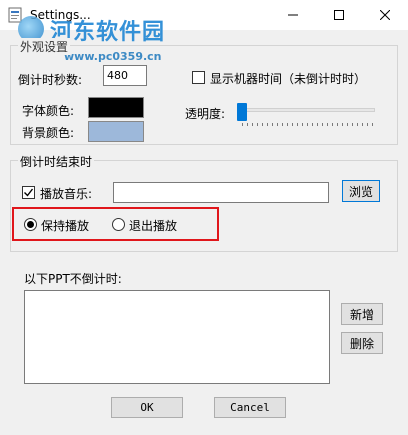 This screenshot has height=435, width=408. What do you see at coordinates (118, 224) in the screenshot?
I see `exit-playing-radio` at bounding box center [118, 224].